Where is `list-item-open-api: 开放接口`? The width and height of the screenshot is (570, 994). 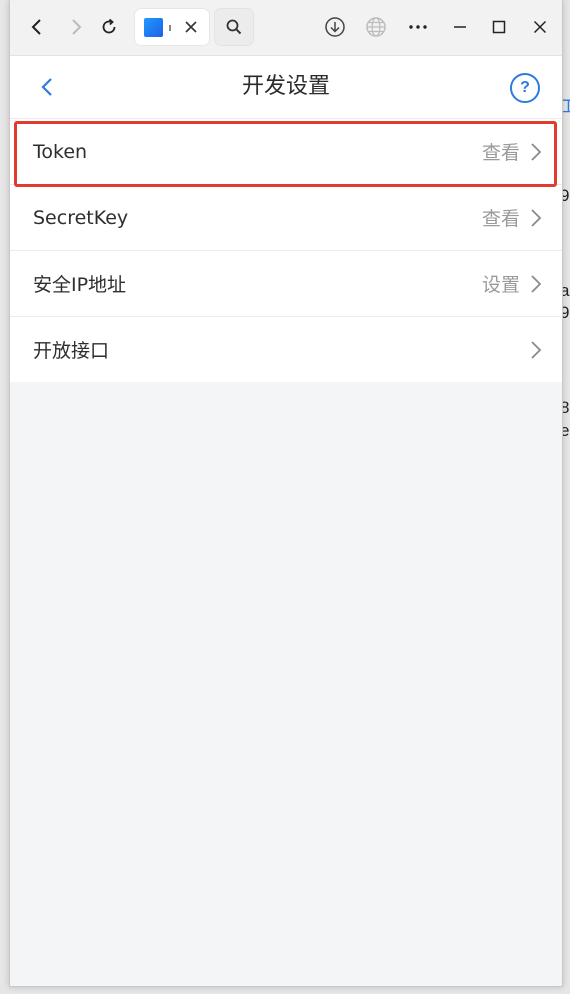
list-item-open-api: 开放接口 is located at coordinates (286, 349).